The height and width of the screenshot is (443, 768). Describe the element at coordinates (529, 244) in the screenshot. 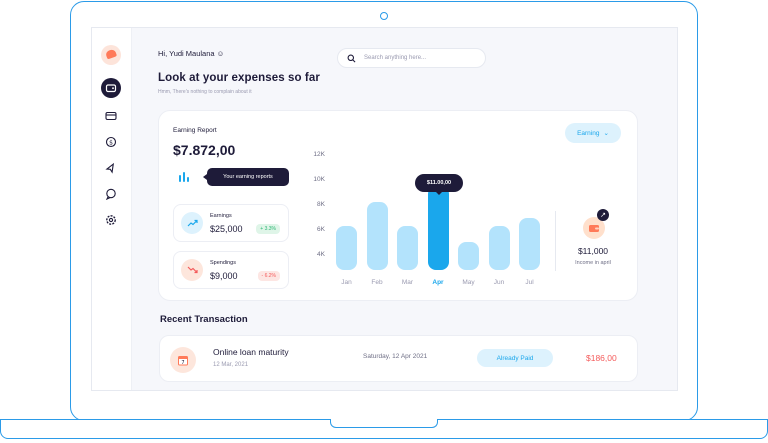

I see `chart-bar-jul` at that location.